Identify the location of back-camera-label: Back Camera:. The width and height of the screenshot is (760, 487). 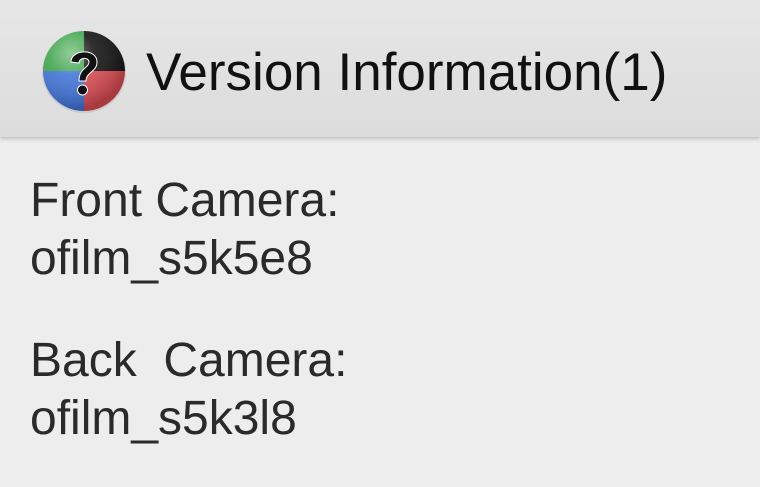
(189, 360).